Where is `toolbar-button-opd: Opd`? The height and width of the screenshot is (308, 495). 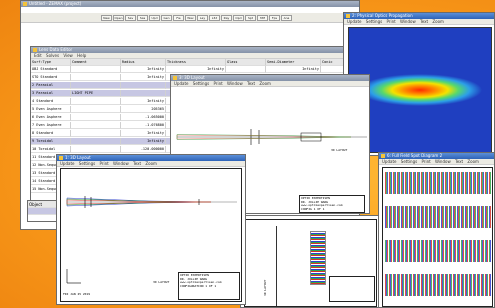
toolbar-button-opd: Opd is located at coordinates (238, 18).